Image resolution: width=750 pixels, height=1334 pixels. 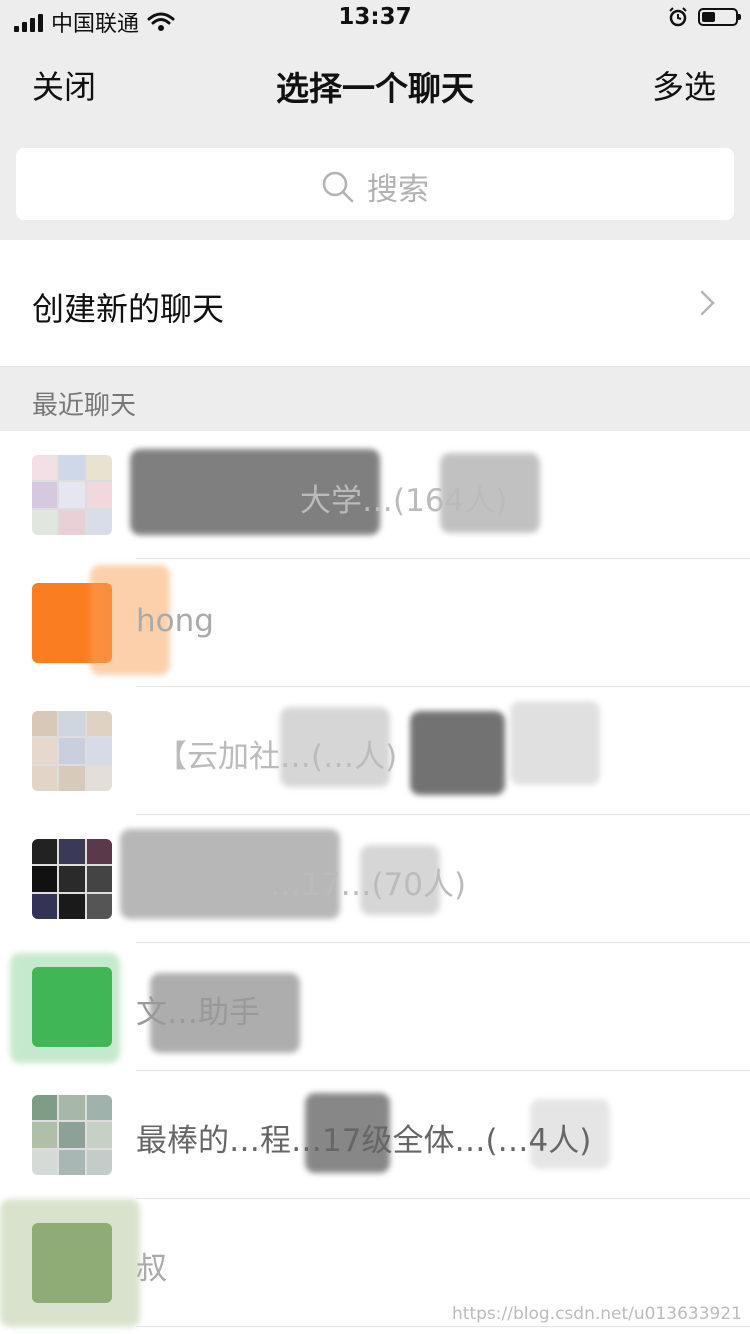 I want to click on chat-row: 最棒的…程…17级全体…(…4人), so click(x=375, y=1135).